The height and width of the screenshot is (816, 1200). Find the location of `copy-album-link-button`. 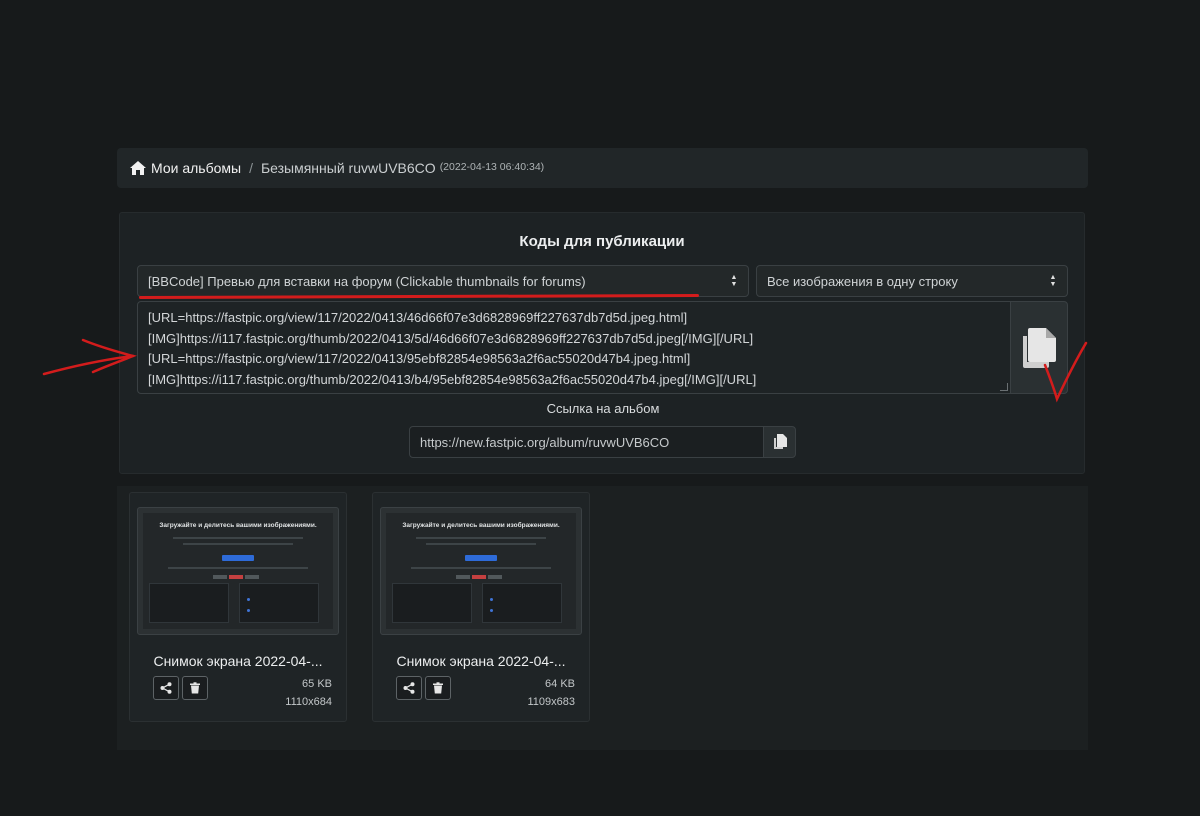

copy-album-link-button is located at coordinates (779, 442).